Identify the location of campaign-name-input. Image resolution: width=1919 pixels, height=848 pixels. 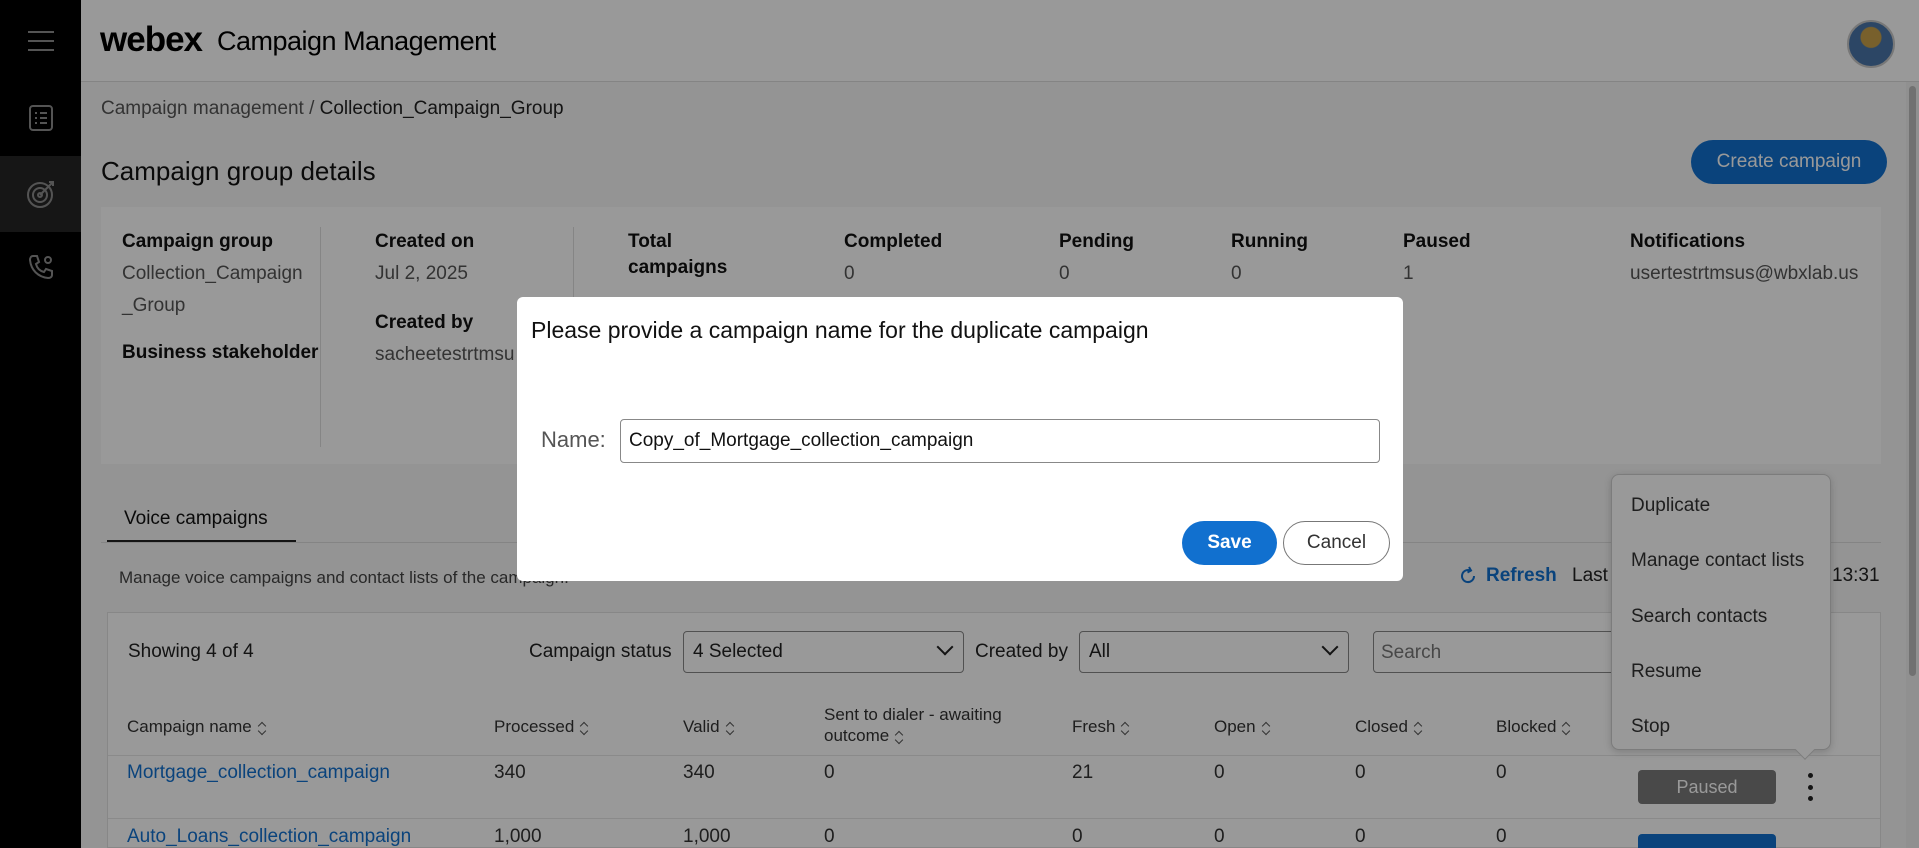
(1000, 441).